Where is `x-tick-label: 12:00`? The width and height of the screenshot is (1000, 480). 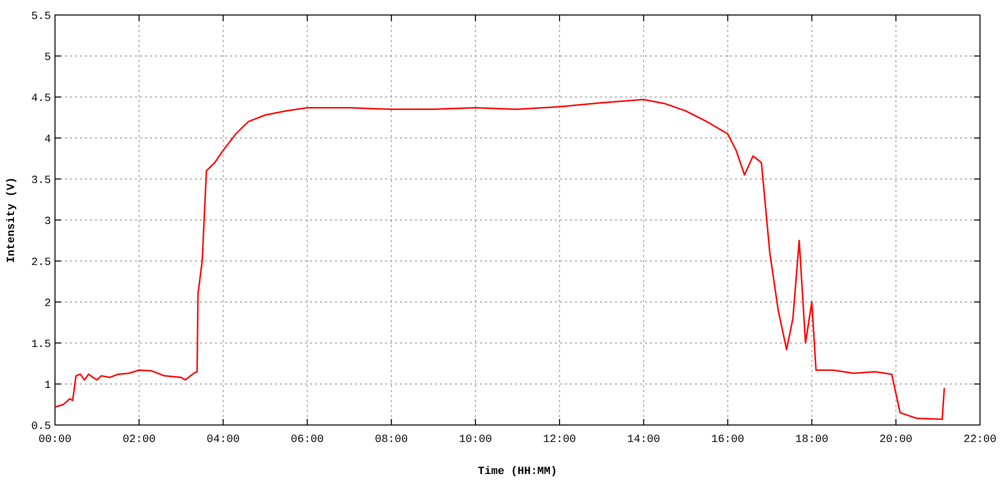
x-tick-label: 12:00 is located at coordinates (559, 440).